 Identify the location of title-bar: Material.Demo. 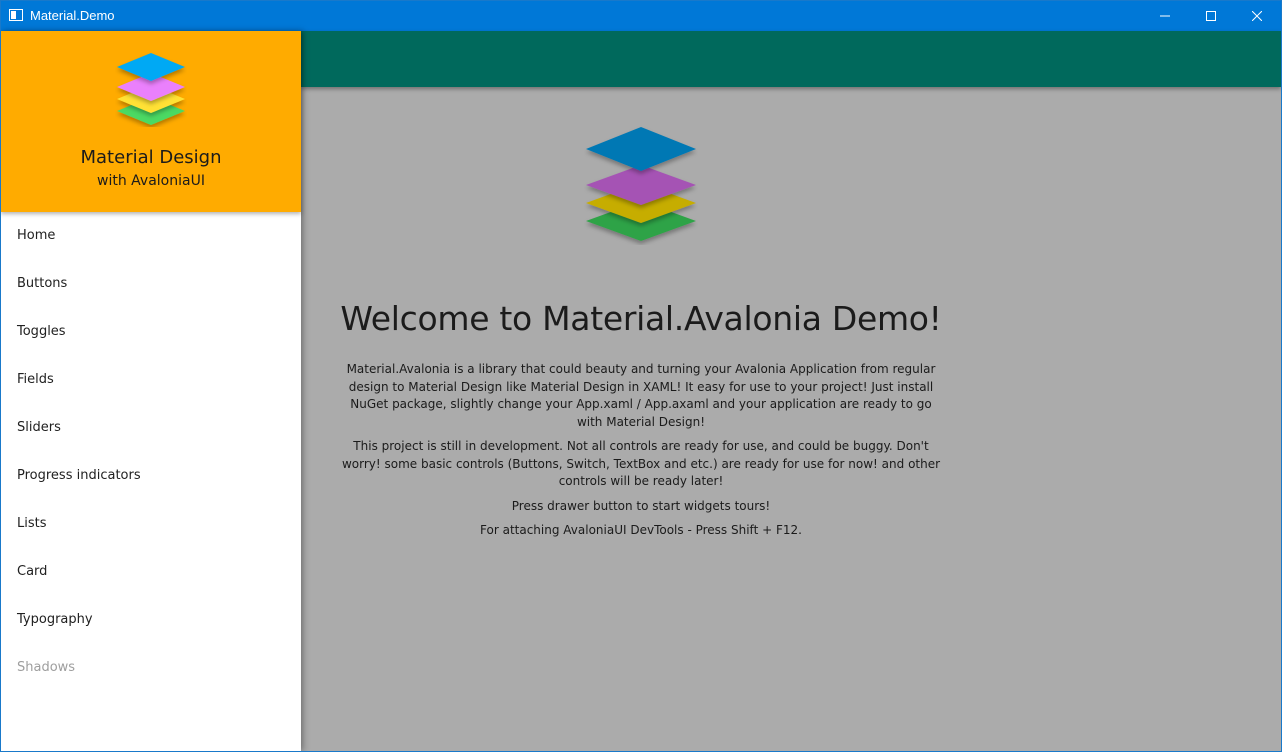
(641, 16).